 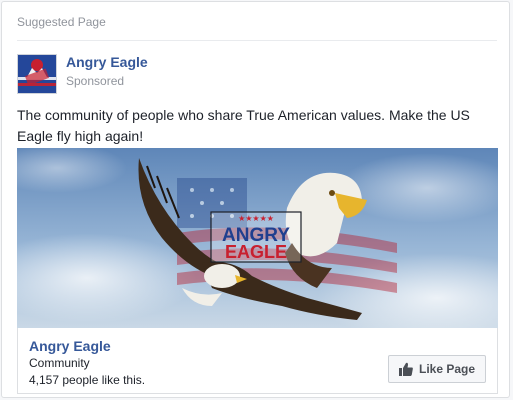 I want to click on sponsored-label: Sponsored, so click(x=95, y=81).